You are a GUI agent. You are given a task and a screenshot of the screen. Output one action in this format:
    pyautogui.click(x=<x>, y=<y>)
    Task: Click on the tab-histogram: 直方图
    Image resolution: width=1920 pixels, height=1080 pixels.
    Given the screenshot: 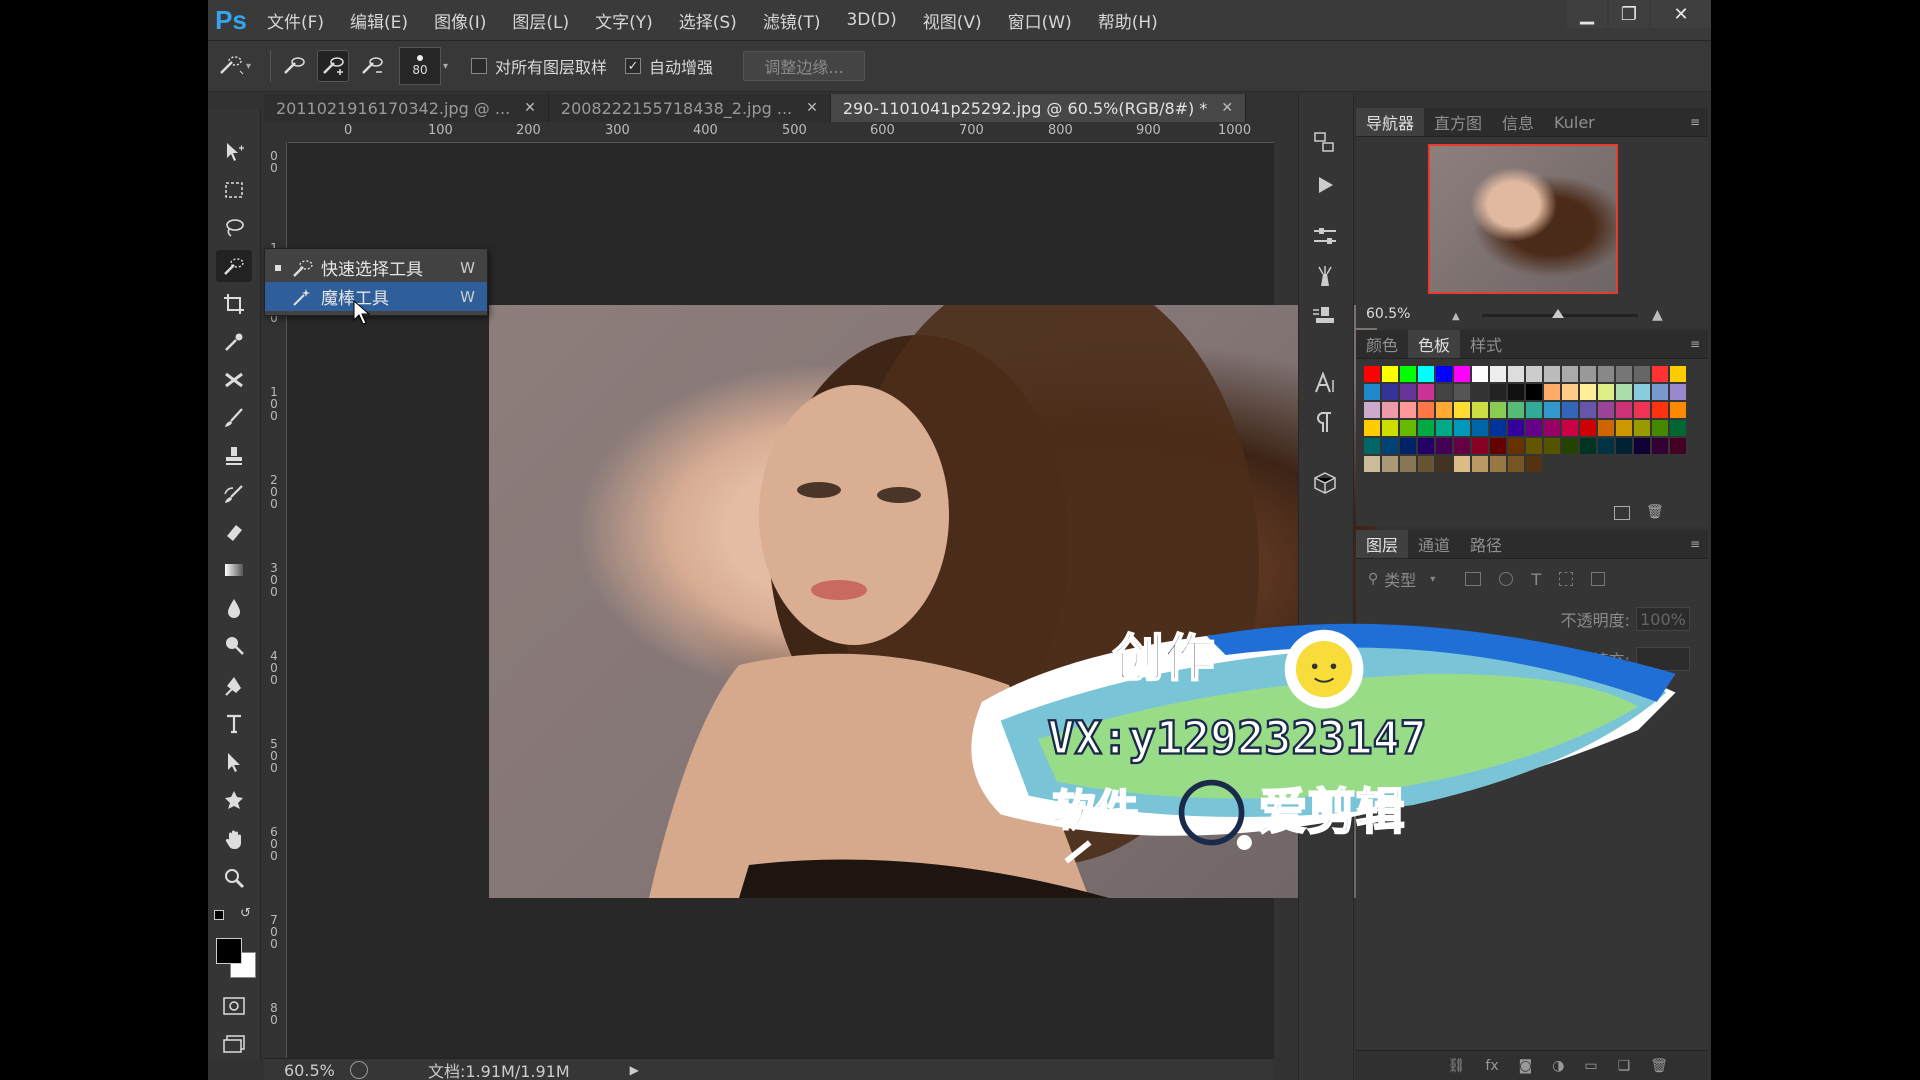 What is the action you would take?
    pyautogui.click(x=1458, y=122)
    